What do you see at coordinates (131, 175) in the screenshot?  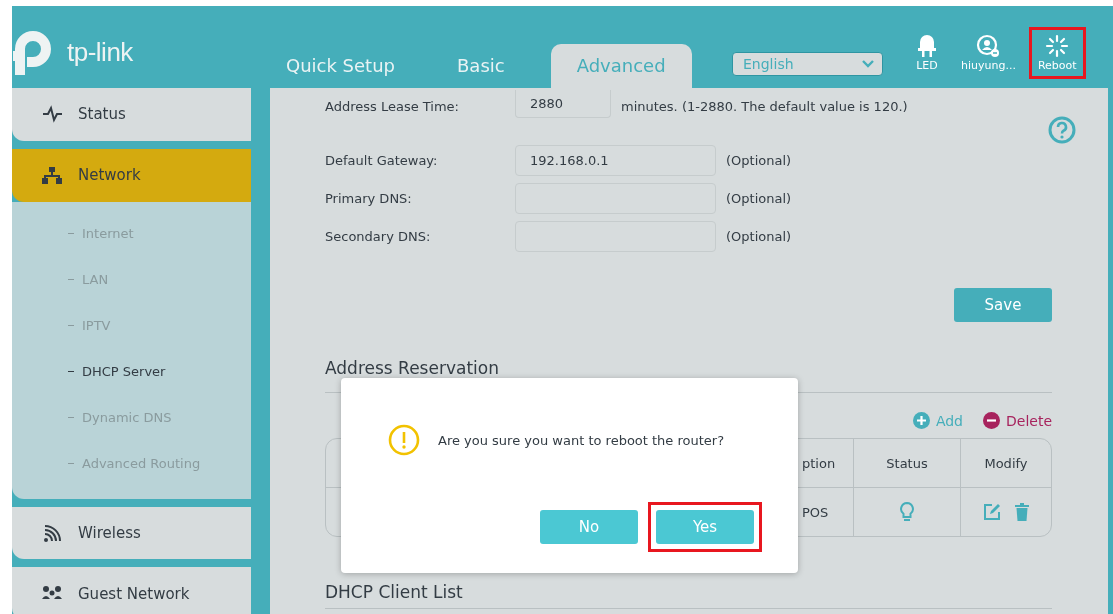 I see `sidebar-item: Network` at bounding box center [131, 175].